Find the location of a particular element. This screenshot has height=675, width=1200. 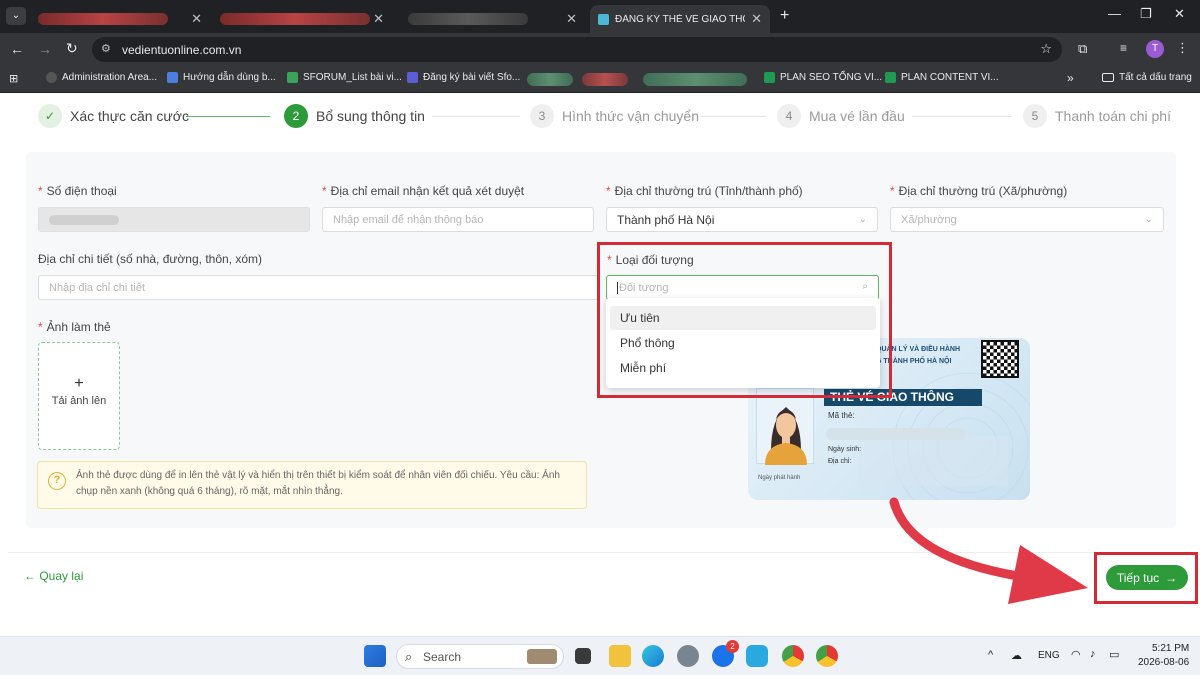

card-id-label: Mã thẻ: is located at coordinates (841, 415).